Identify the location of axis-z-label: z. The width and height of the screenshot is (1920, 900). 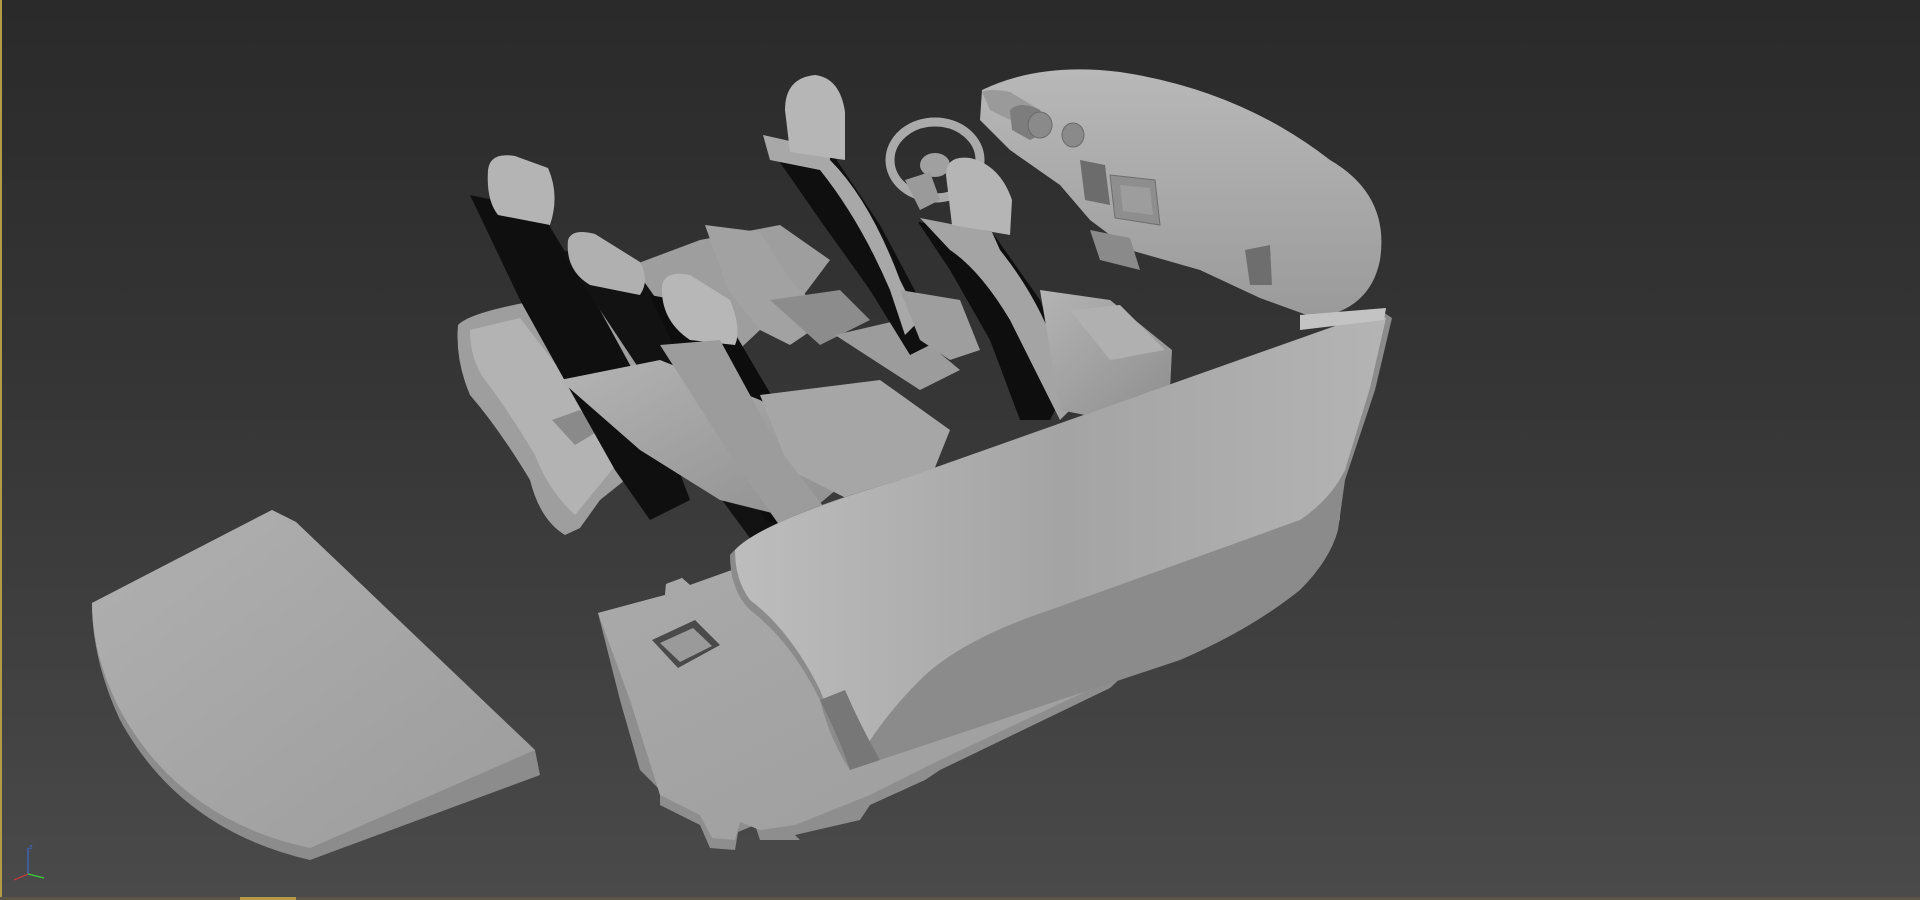
(31, 847).